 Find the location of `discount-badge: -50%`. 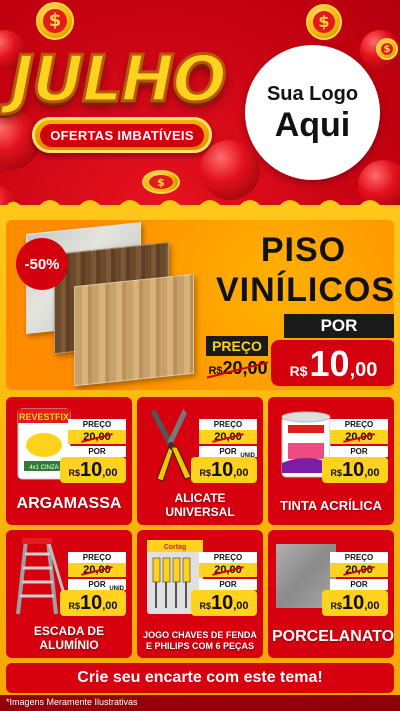

discount-badge: -50% is located at coordinates (42, 264).